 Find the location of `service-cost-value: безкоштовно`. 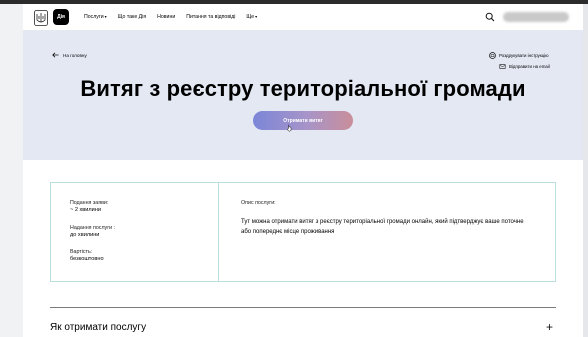

service-cost-value: безкоштовно is located at coordinates (87, 259).